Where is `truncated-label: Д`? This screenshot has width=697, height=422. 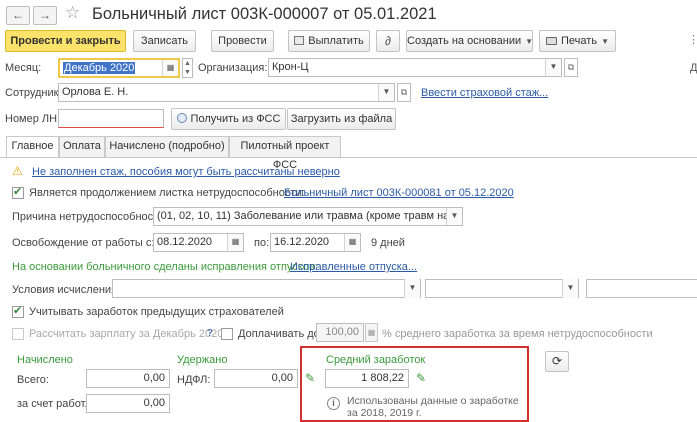
truncated-label: Д is located at coordinates (693, 68).